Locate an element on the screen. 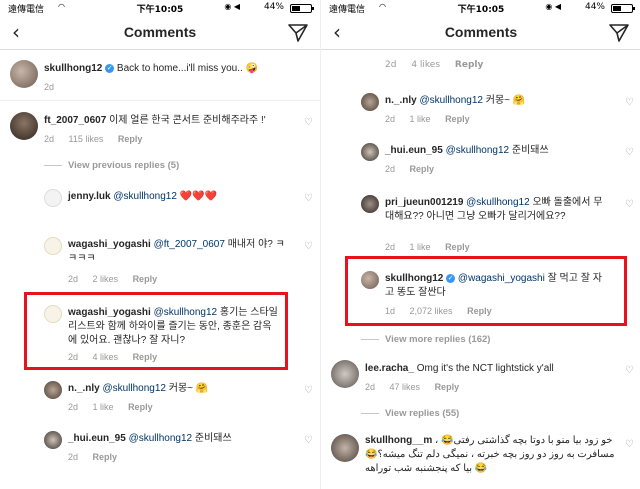 The height and width of the screenshot is (489, 640). mention-link: @wagashi_yogashi is located at coordinates (501, 278).